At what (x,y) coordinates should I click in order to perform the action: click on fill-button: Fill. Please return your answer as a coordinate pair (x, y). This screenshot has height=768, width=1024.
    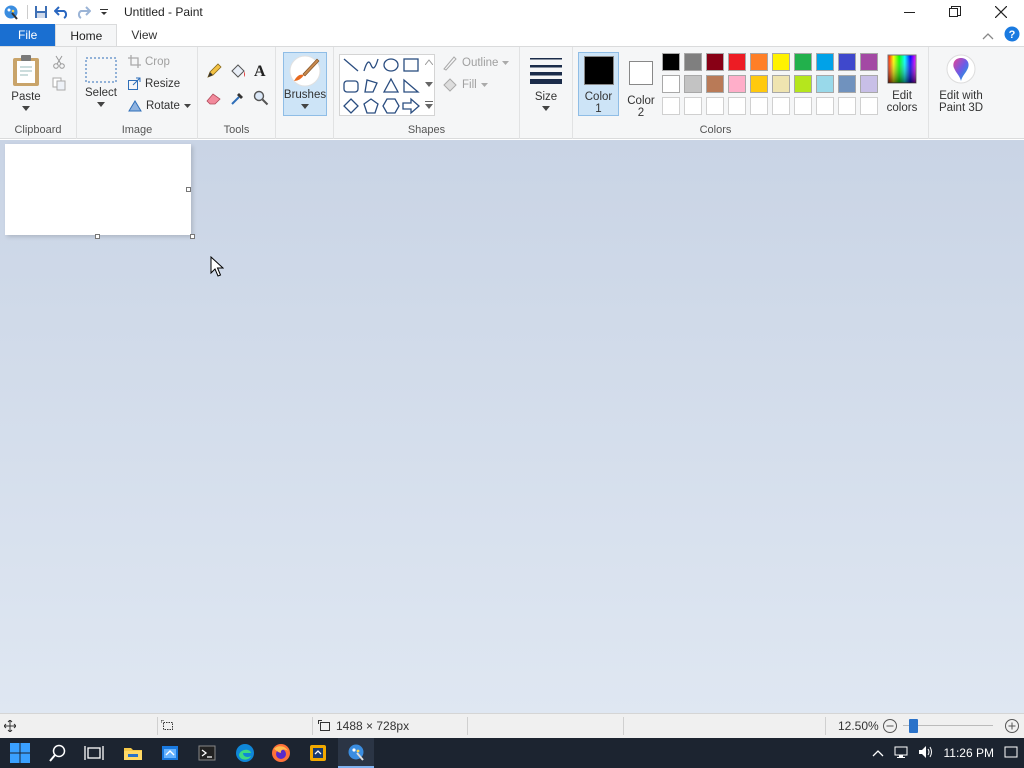
    Looking at the image, I should click on (465, 85).